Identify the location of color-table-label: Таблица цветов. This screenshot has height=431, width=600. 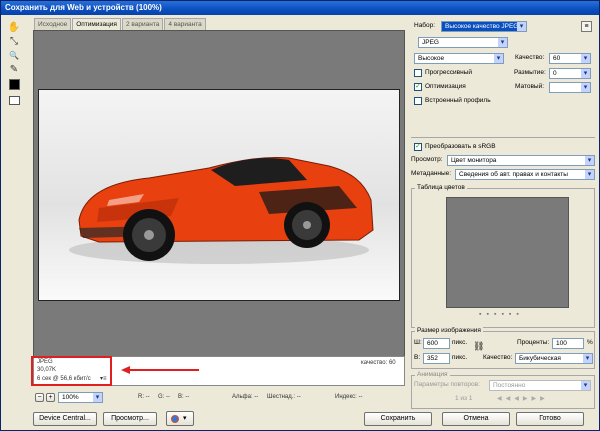
(441, 188).